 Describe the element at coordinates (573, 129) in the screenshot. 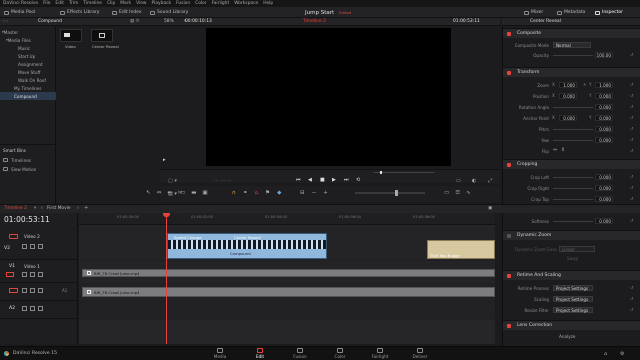

I see `pitch-slider` at that location.